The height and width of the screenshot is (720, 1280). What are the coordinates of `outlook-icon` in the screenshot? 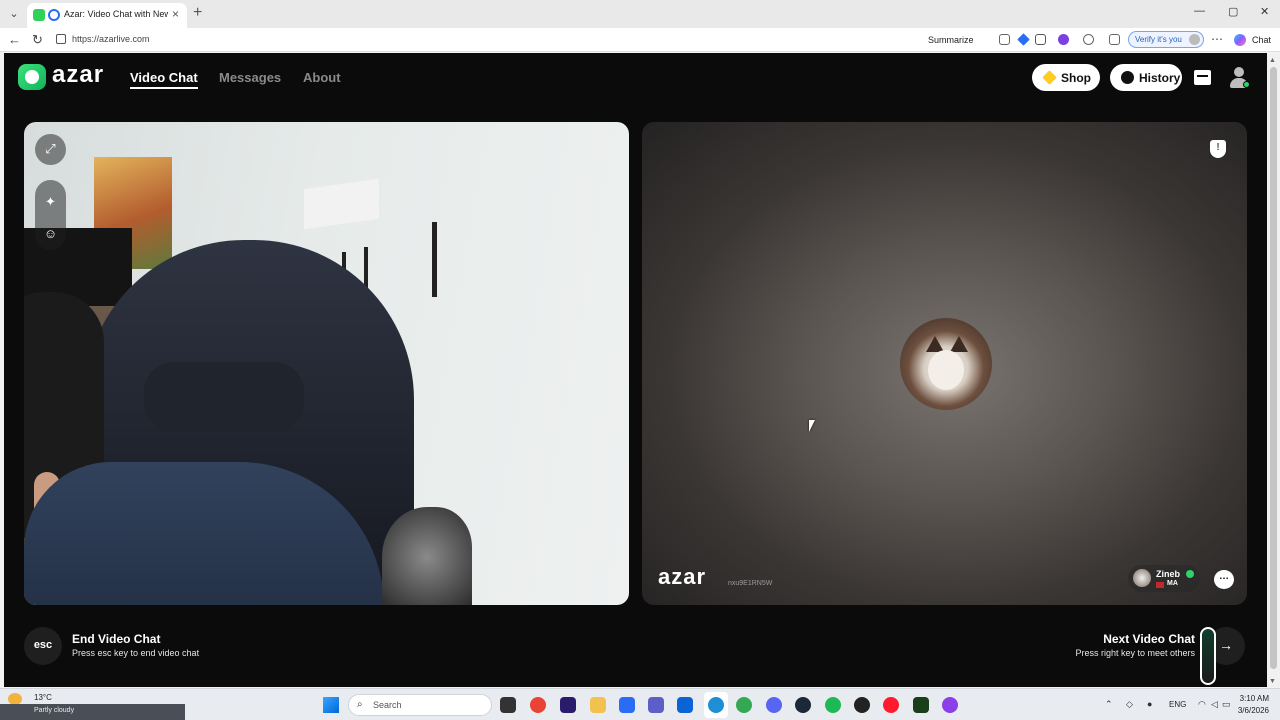 It's located at (685, 705).